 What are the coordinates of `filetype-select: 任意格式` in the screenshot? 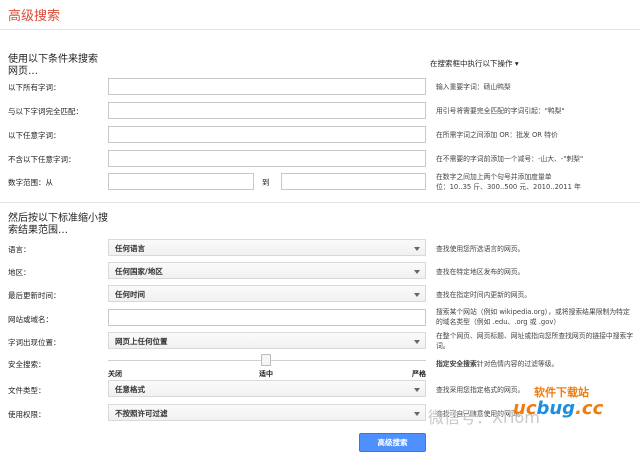 It's located at (267, 388).